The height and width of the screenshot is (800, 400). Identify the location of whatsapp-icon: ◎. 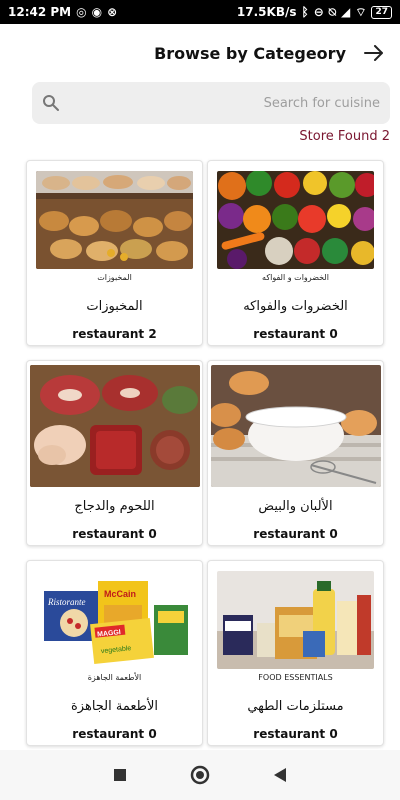
(81, 12).